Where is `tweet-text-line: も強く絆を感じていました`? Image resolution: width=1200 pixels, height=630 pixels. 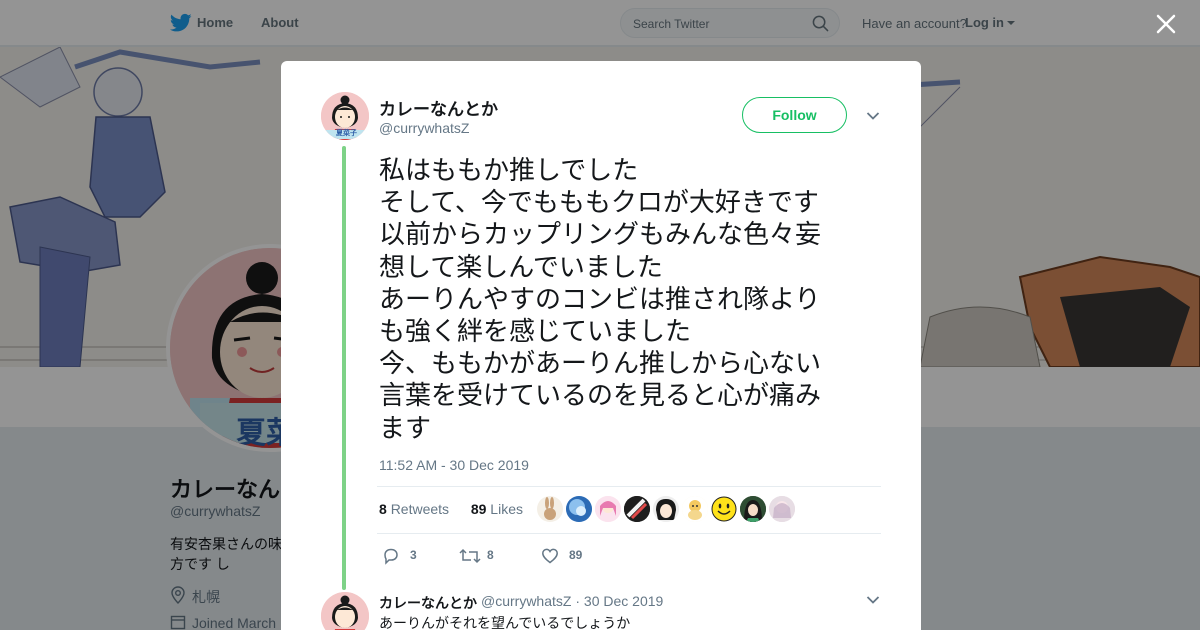 tweet-text-line: も強く絆を感じていました is located at coordinates (535, 331).